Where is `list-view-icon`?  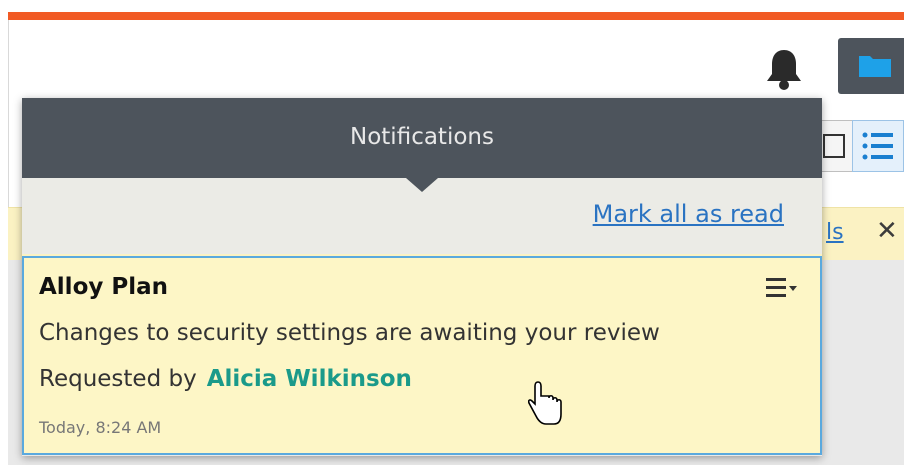 list-view-icon is located at coordinates (877, 146).